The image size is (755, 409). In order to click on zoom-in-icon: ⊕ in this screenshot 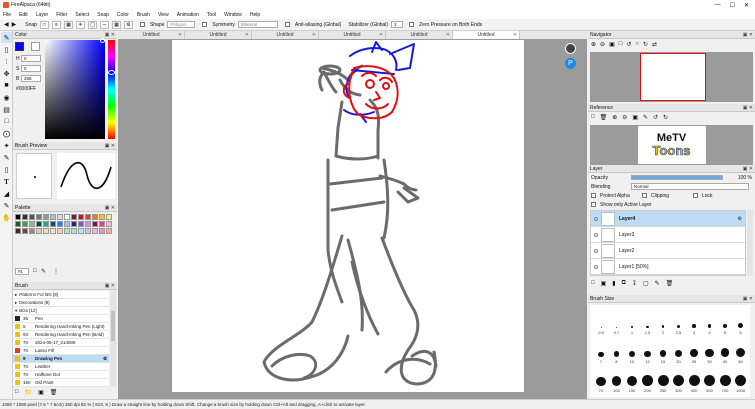, I will do `click(593, 44)`.